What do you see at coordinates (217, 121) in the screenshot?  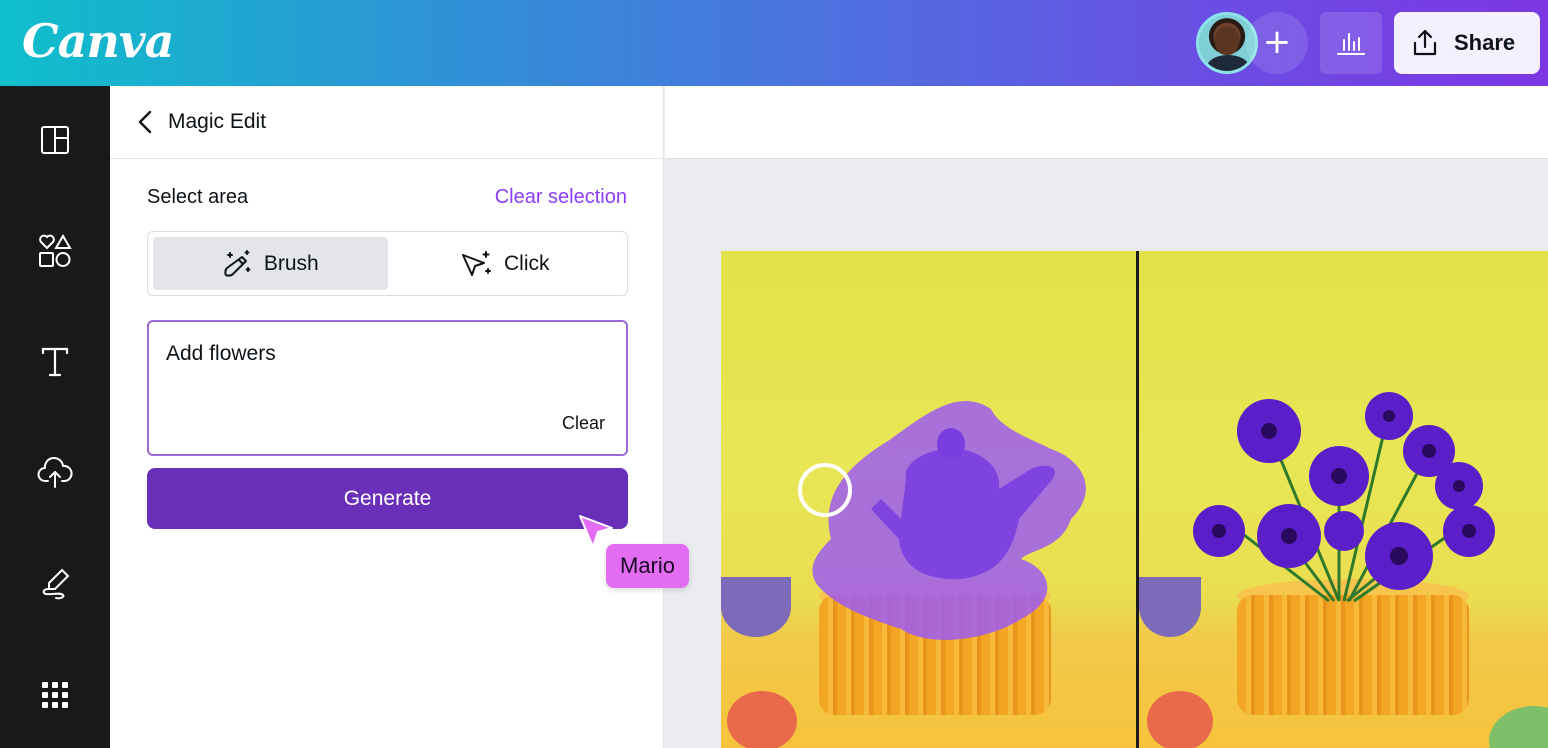 I see `panel-title: Magic Edit` at bounding box center [217, 121].